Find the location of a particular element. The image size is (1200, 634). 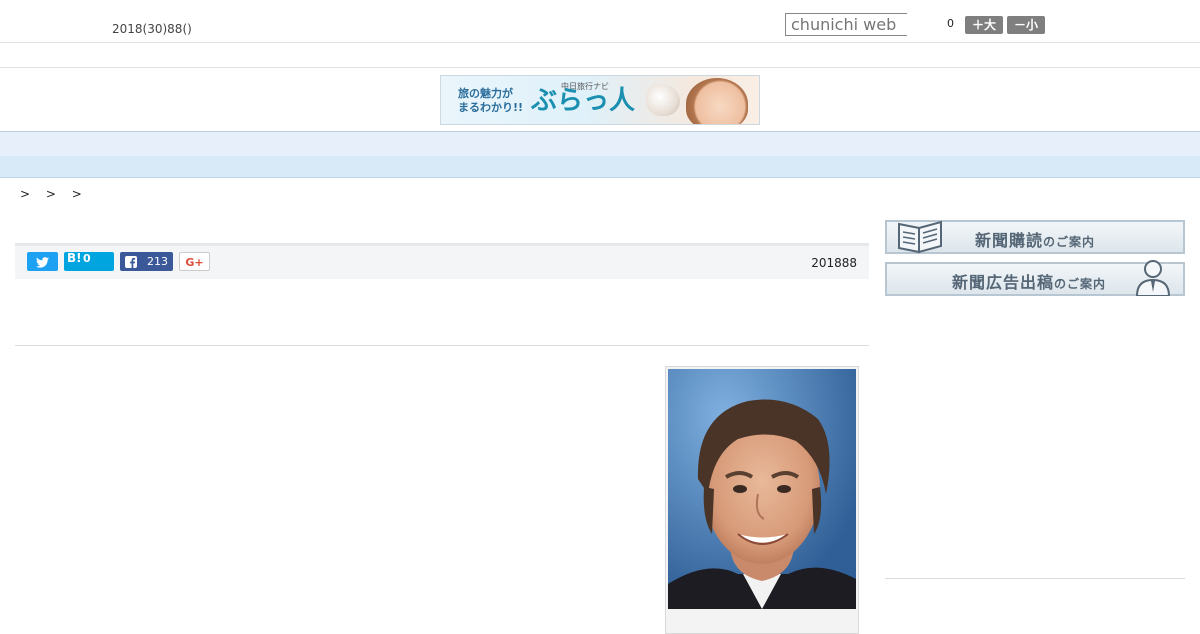

article-published-date: 201888 is located at coordinates (834, 263).